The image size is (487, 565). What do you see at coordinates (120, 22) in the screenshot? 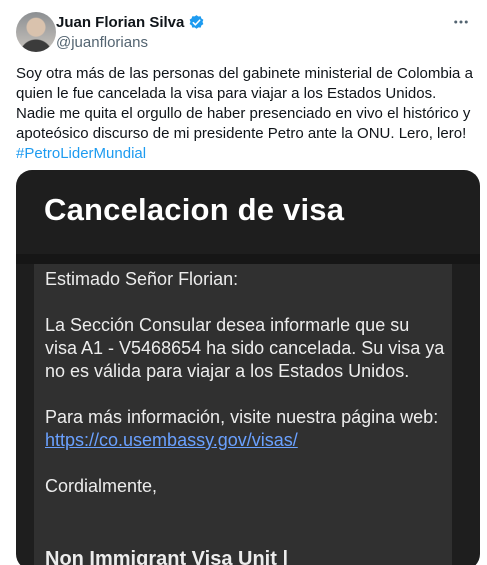
I see `display-name: Juan Florian Silva` at bounding box center [120, 22].